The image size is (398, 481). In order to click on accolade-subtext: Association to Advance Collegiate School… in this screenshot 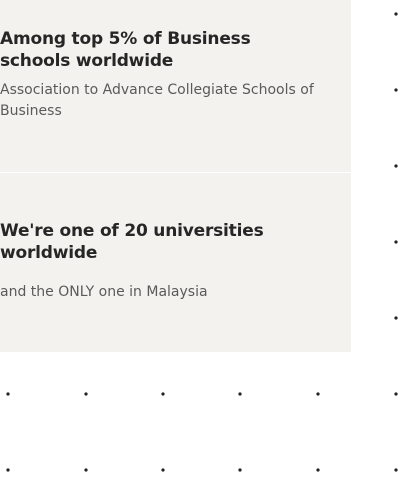, I will do `click(157, 100)`.